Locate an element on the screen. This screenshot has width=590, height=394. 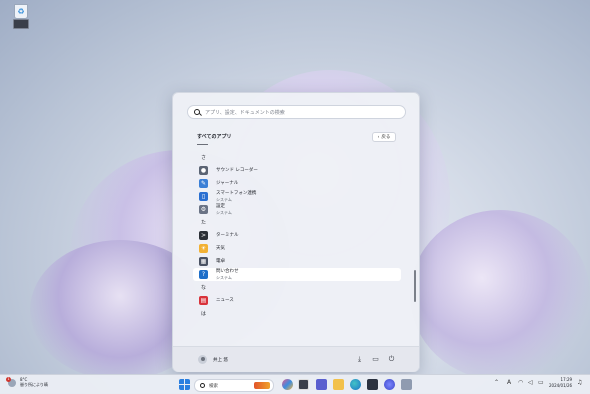
store-icon is located at coordinates (372, 384).